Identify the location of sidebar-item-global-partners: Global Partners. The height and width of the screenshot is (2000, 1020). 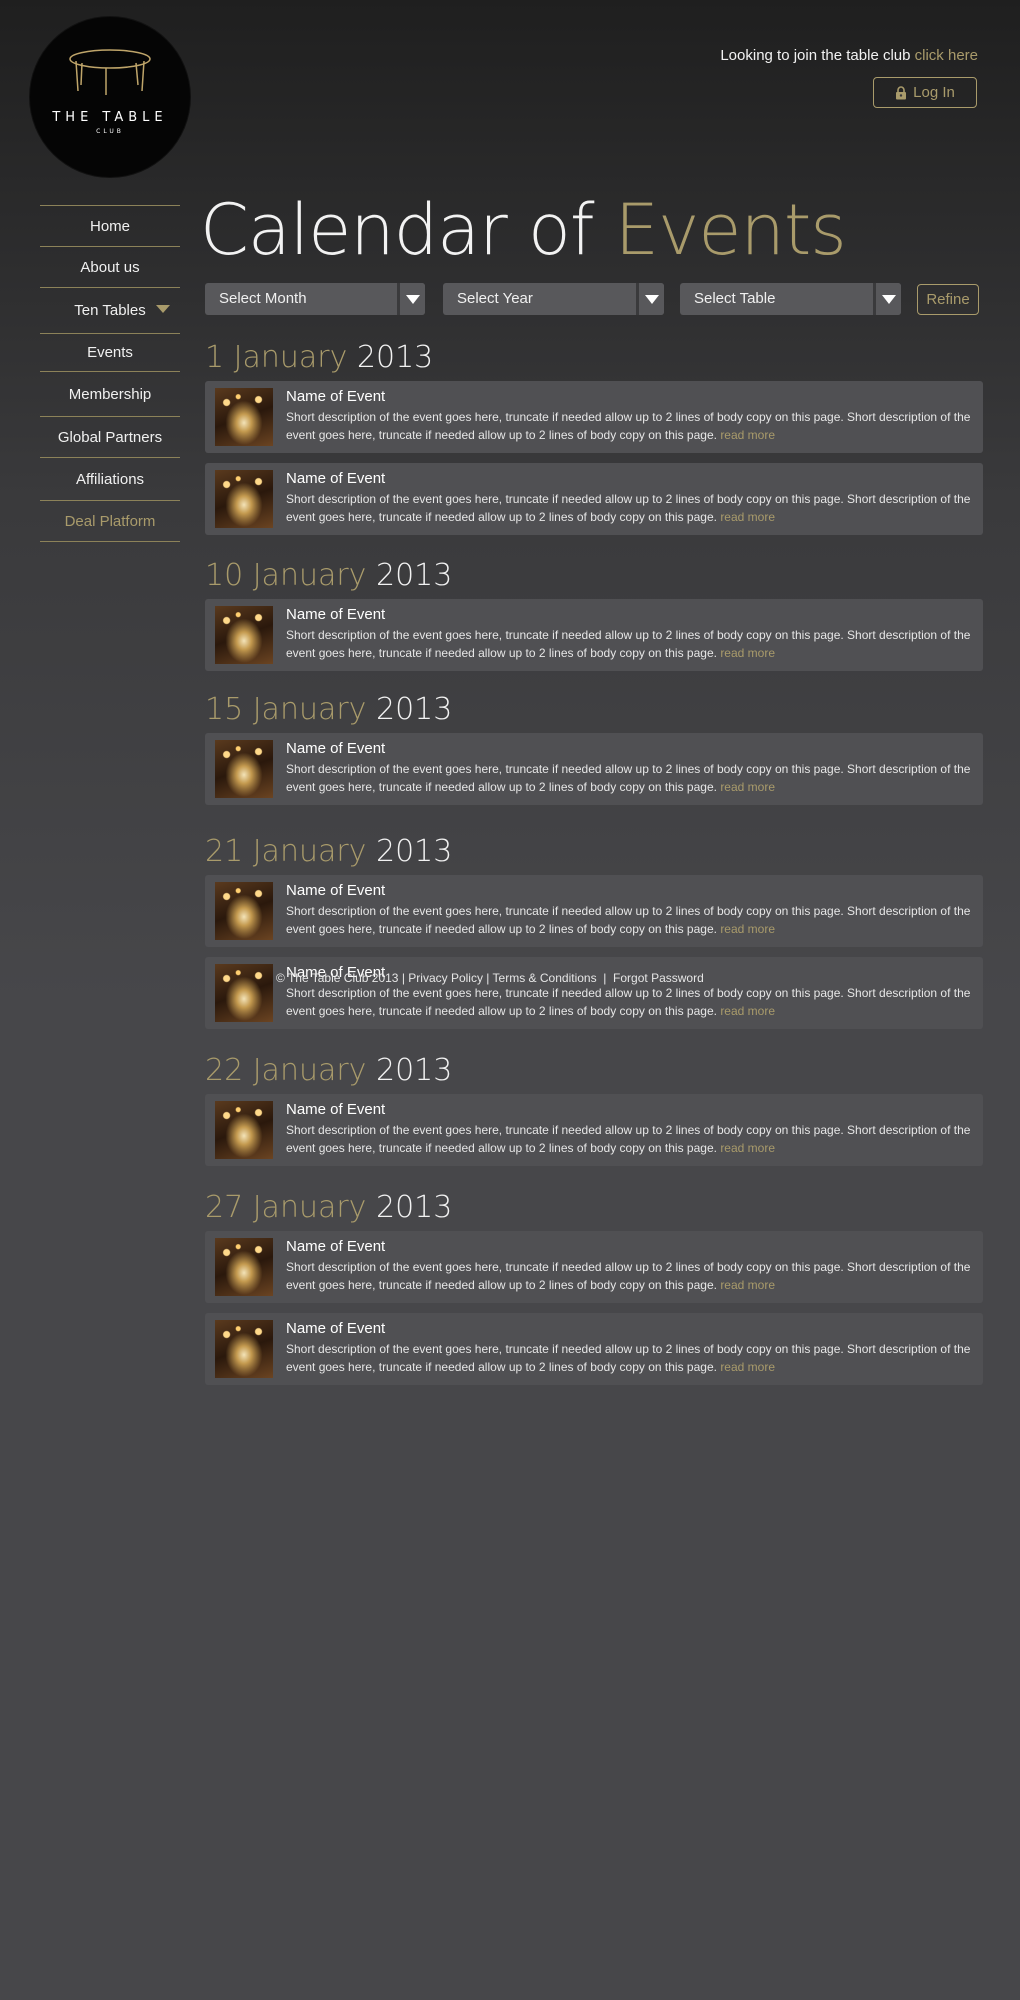
(110, 437).